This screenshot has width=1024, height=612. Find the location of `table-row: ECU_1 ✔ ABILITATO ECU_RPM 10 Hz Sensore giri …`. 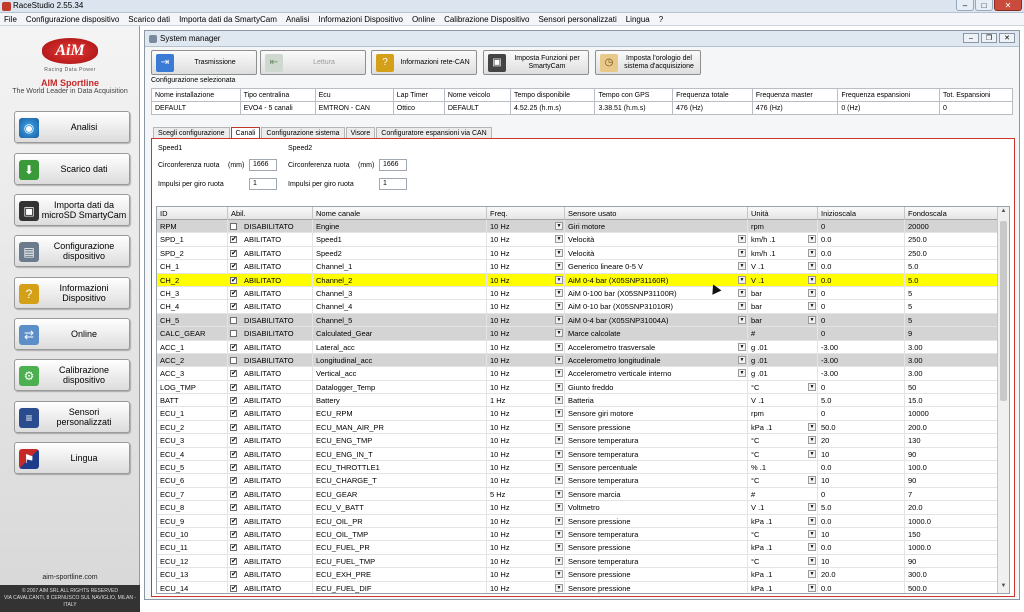

table-row: ECU_1 ✔ ABILITATO ECU_RPM 10 Hz Sensore giri … is located at coordinates (577, 414).